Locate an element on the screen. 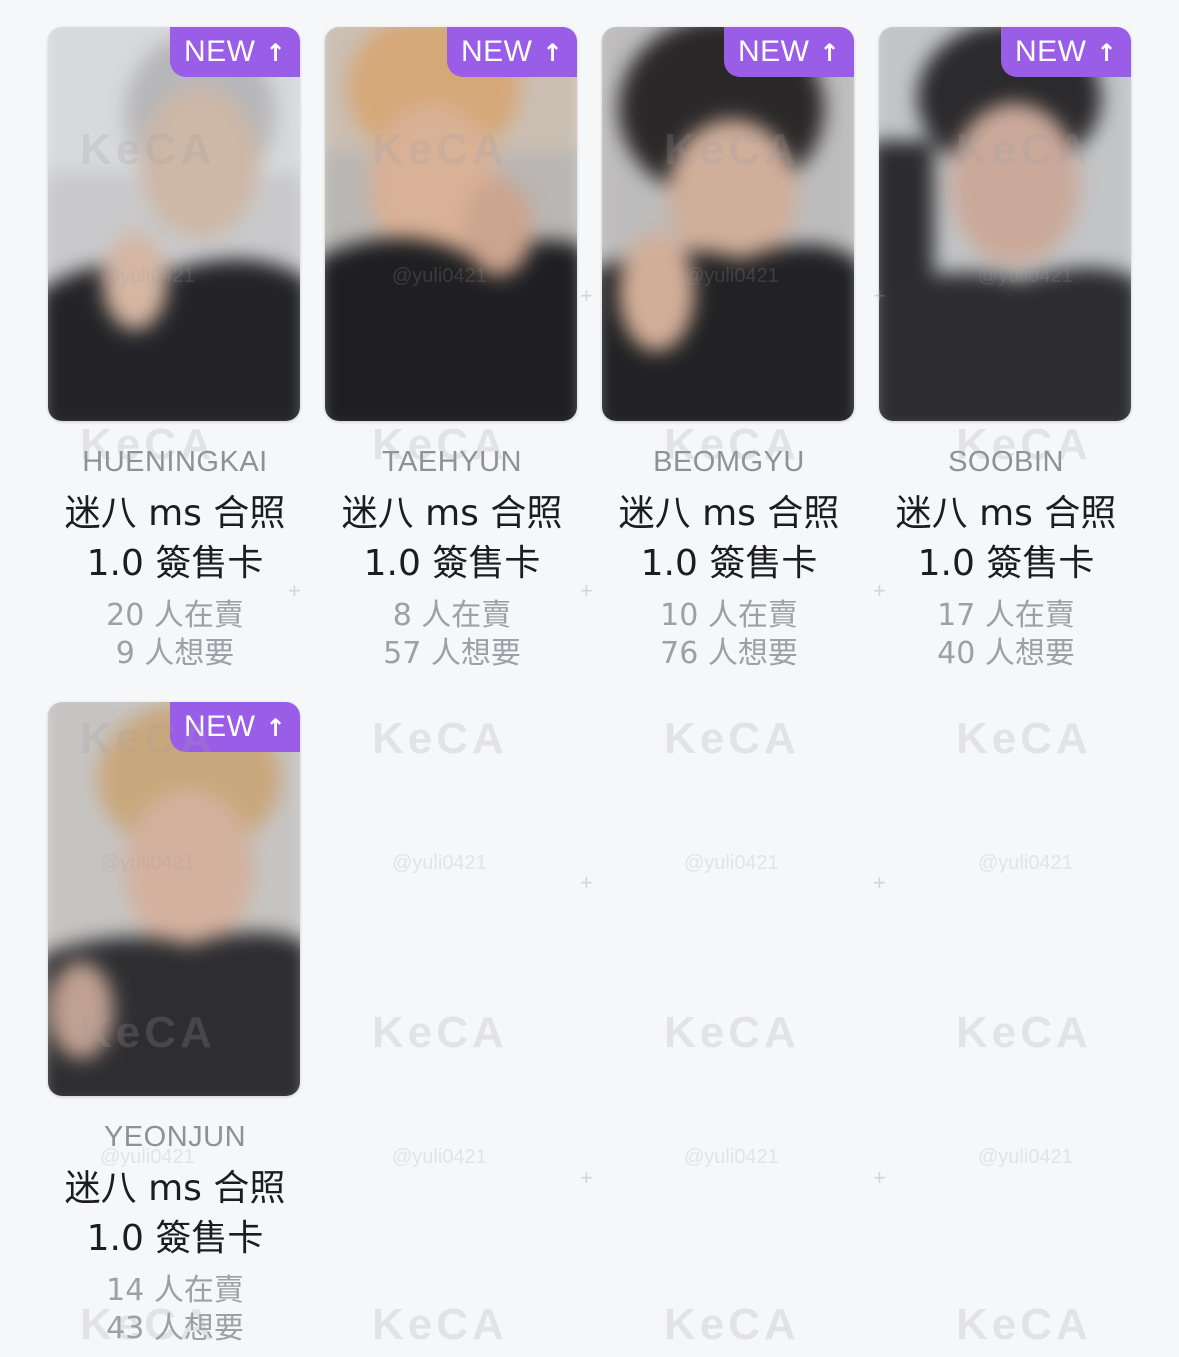  card-stats: 17 人在賣 40 人想要 is located at coordinates (1006, 635).